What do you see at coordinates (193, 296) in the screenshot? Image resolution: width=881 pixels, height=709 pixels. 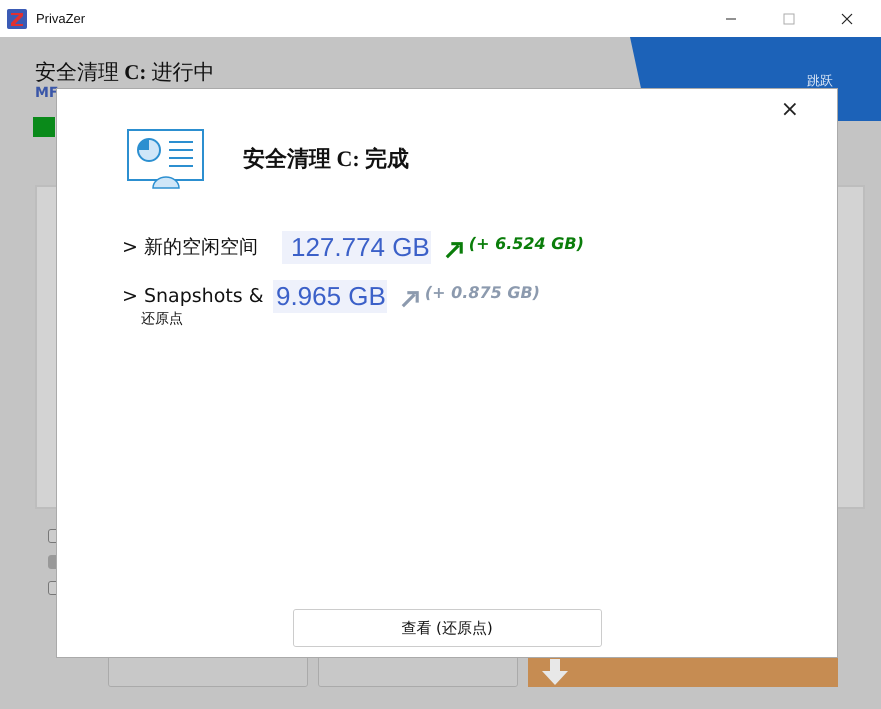 I see `stat-label: > Snapshots &` at bounding box center [193, 296].